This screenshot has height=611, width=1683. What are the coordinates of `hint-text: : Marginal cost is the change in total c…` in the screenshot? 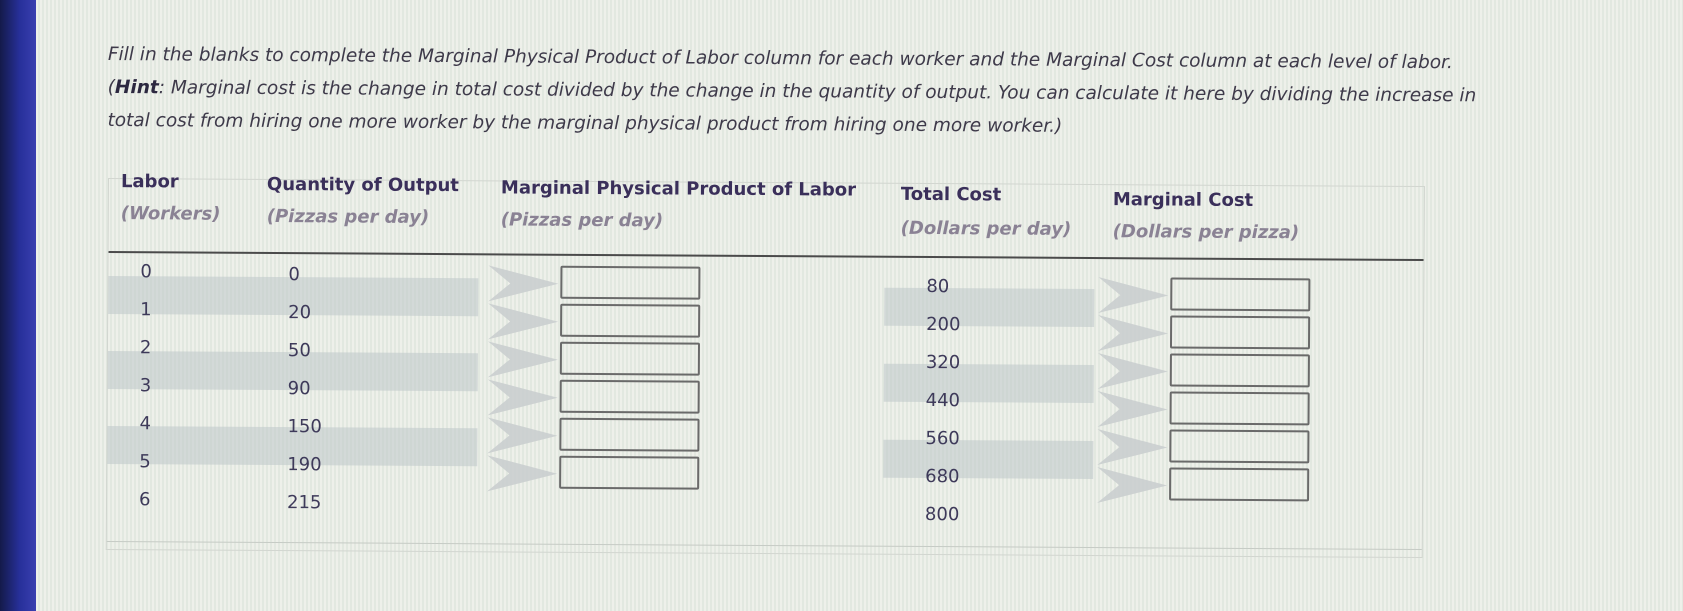 It's located at (817, 92).